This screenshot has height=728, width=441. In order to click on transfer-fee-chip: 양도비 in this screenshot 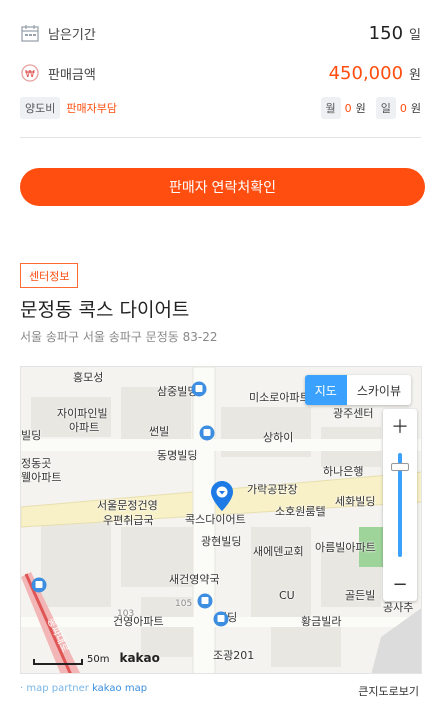, I will do `click(40, 108)`.